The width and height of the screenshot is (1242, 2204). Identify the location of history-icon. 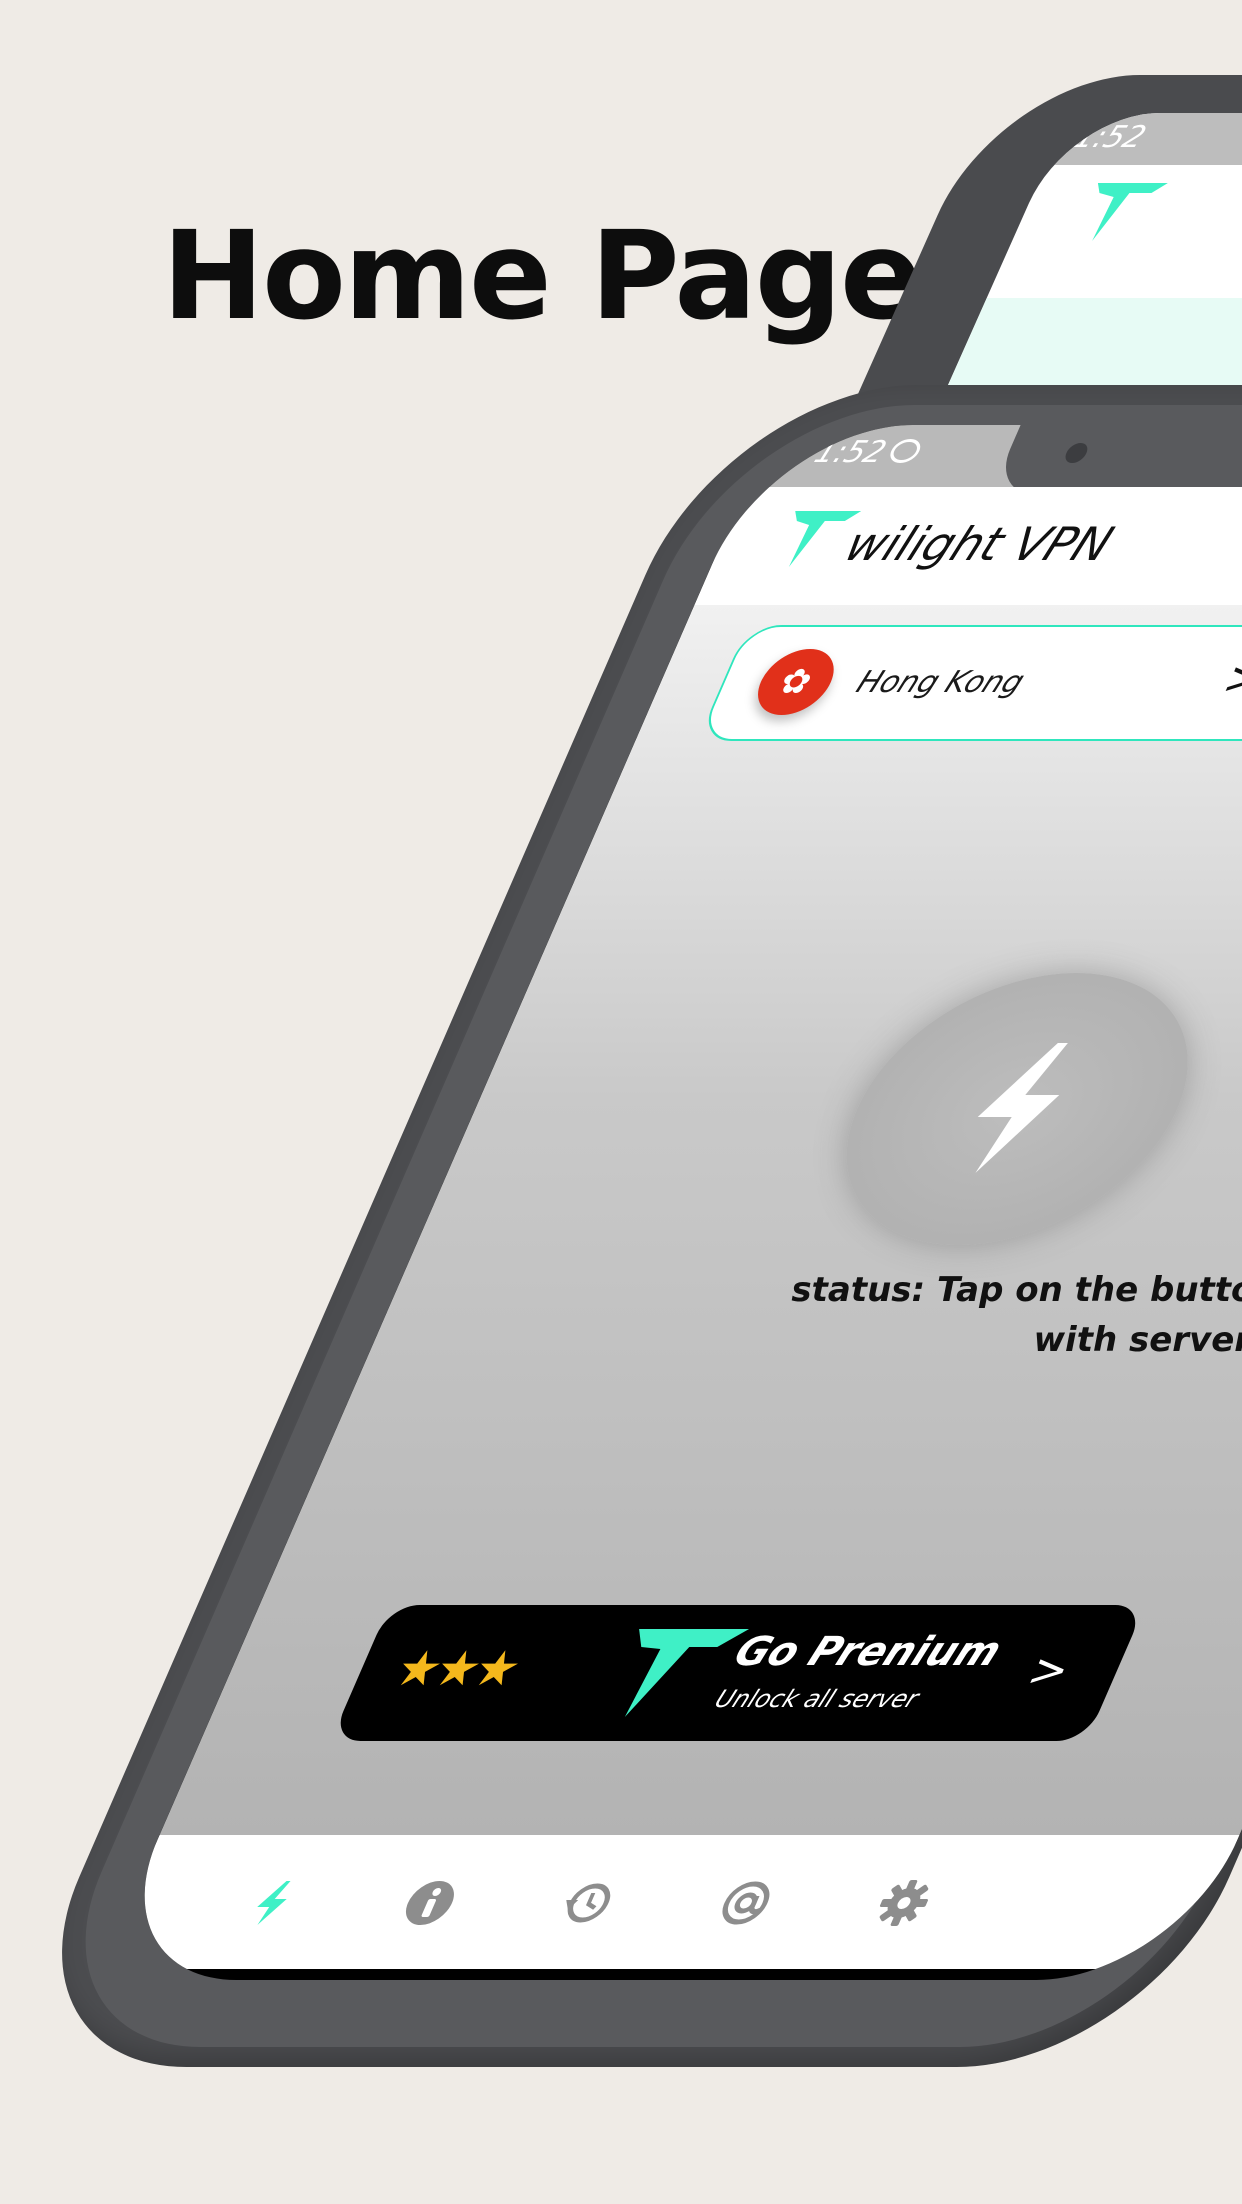
(588, 1903).